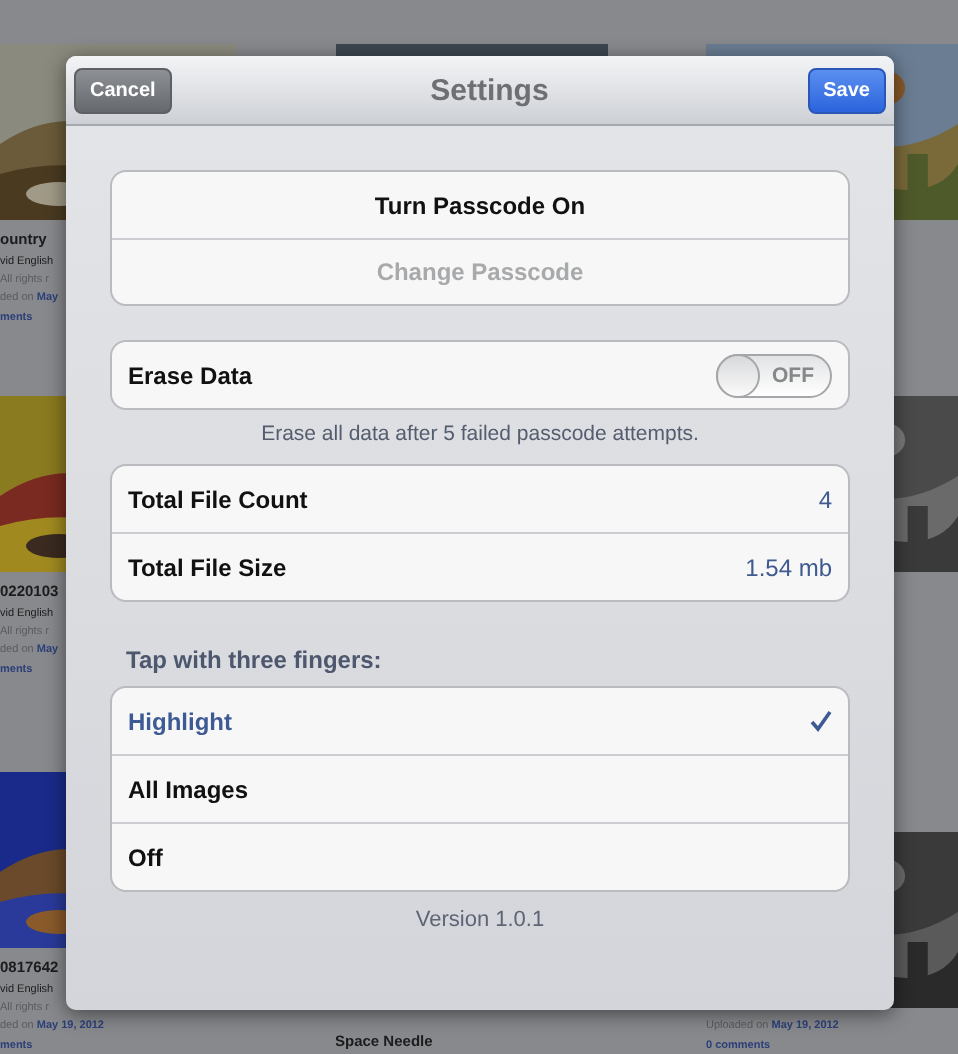  What do you see at coordinates (255, 660) in the screenshot?
I see `section-header: Tap with three fingers:` at bounding box center [255, 660].